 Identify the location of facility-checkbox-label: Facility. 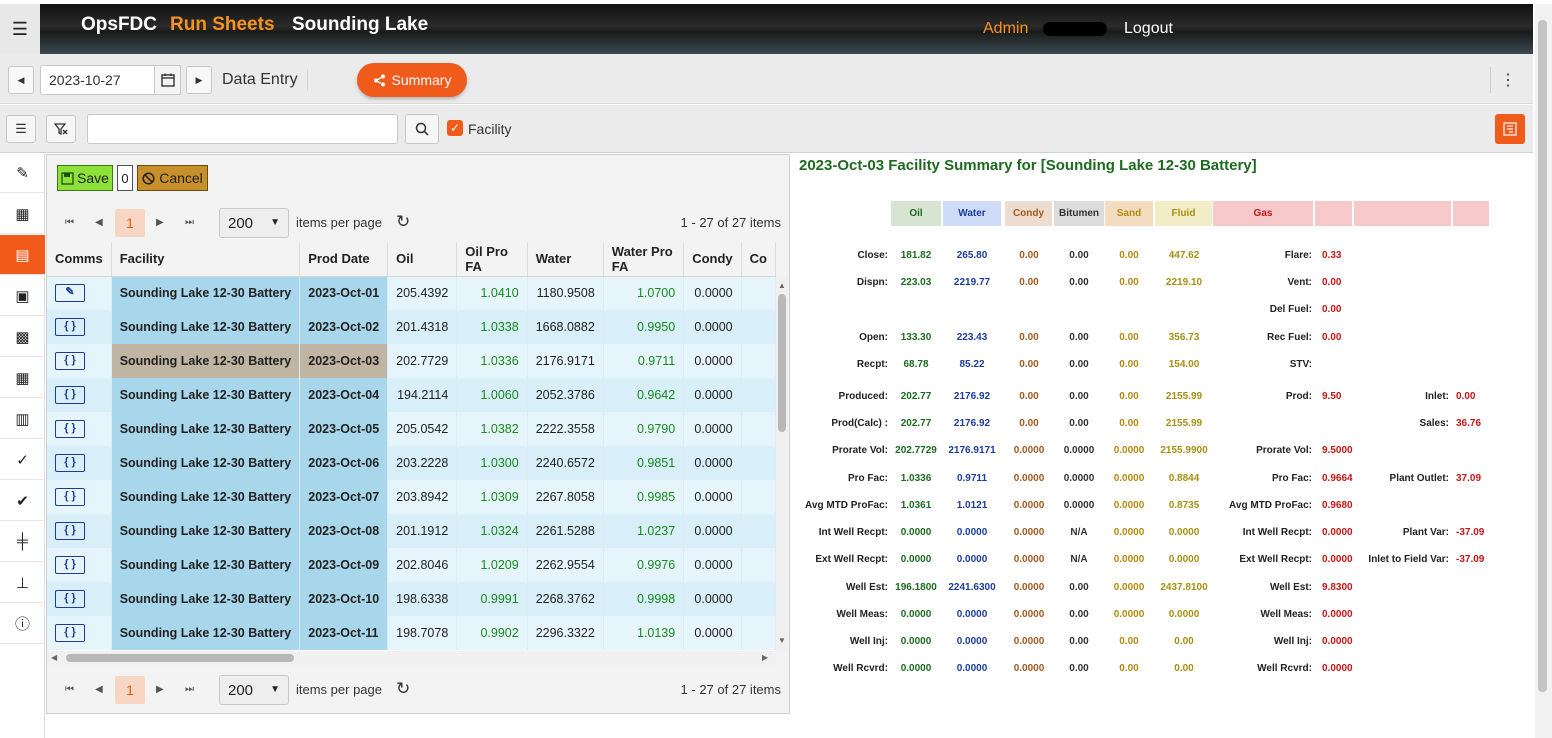
(490, 129).